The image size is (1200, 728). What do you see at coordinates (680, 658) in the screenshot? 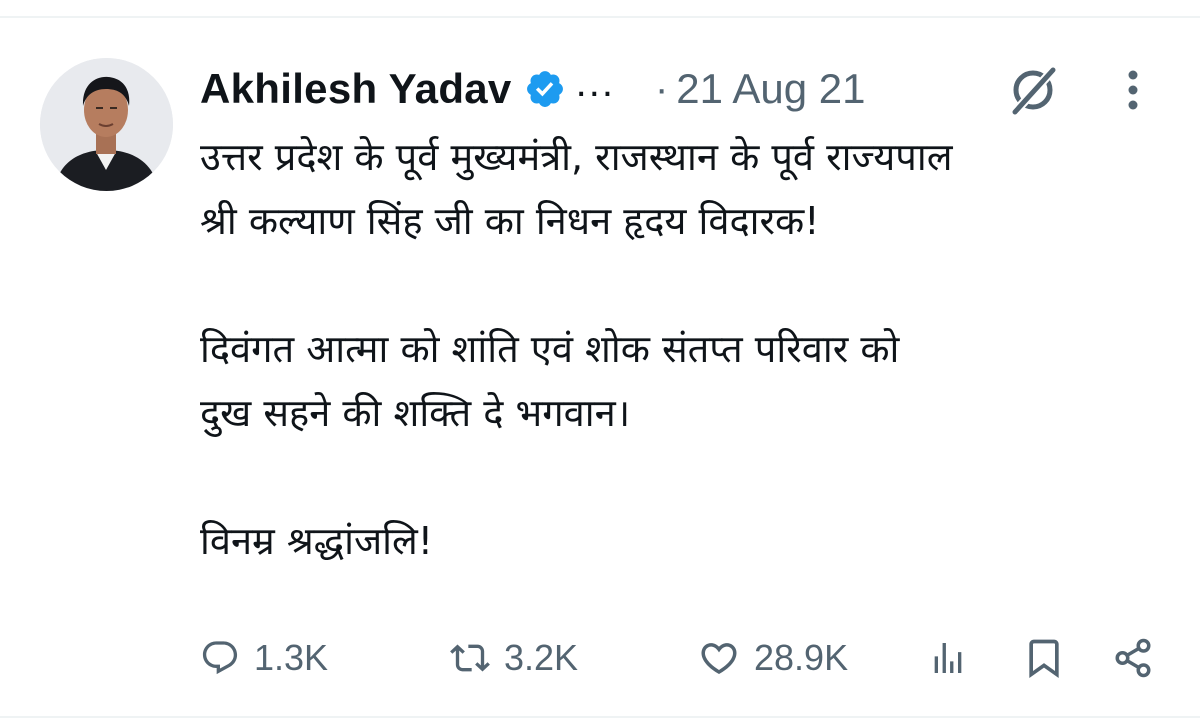
I see `action-bar: 1.3K 3.2K 28.9K` at bounding box center [680, 658].